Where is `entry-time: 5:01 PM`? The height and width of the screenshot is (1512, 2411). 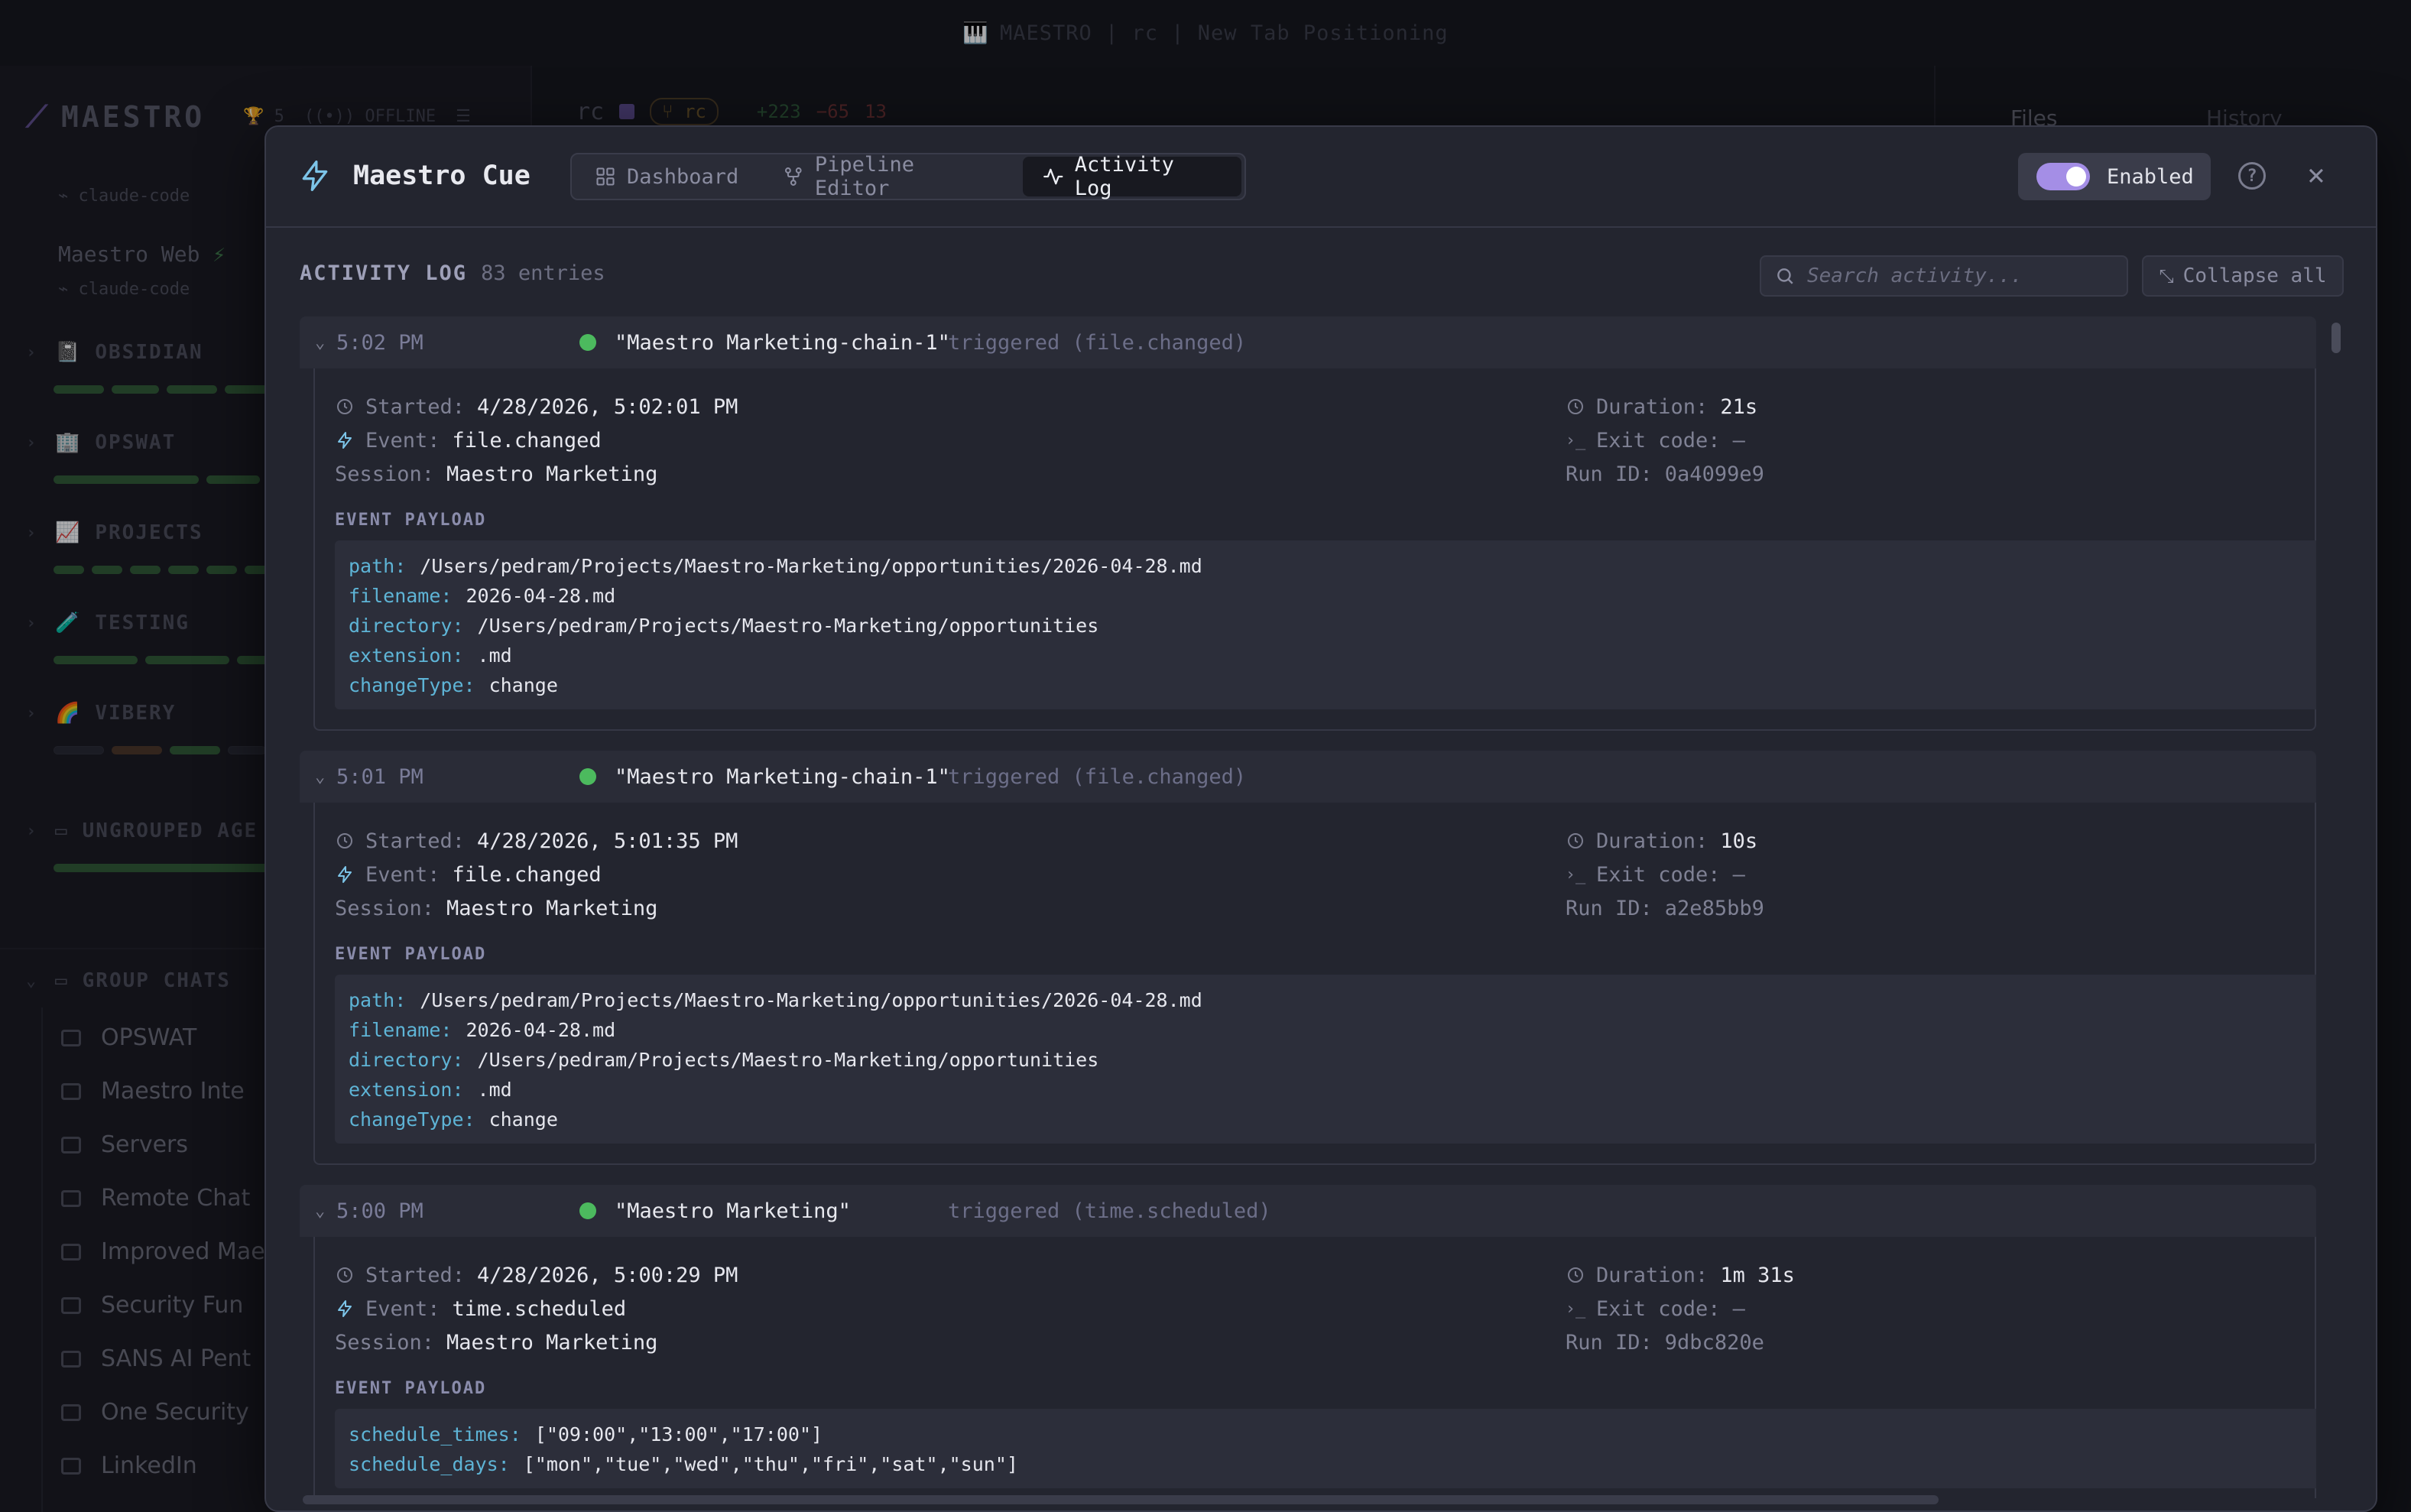 entry-time: 5:01 PM is located at coordinates (380, 776).